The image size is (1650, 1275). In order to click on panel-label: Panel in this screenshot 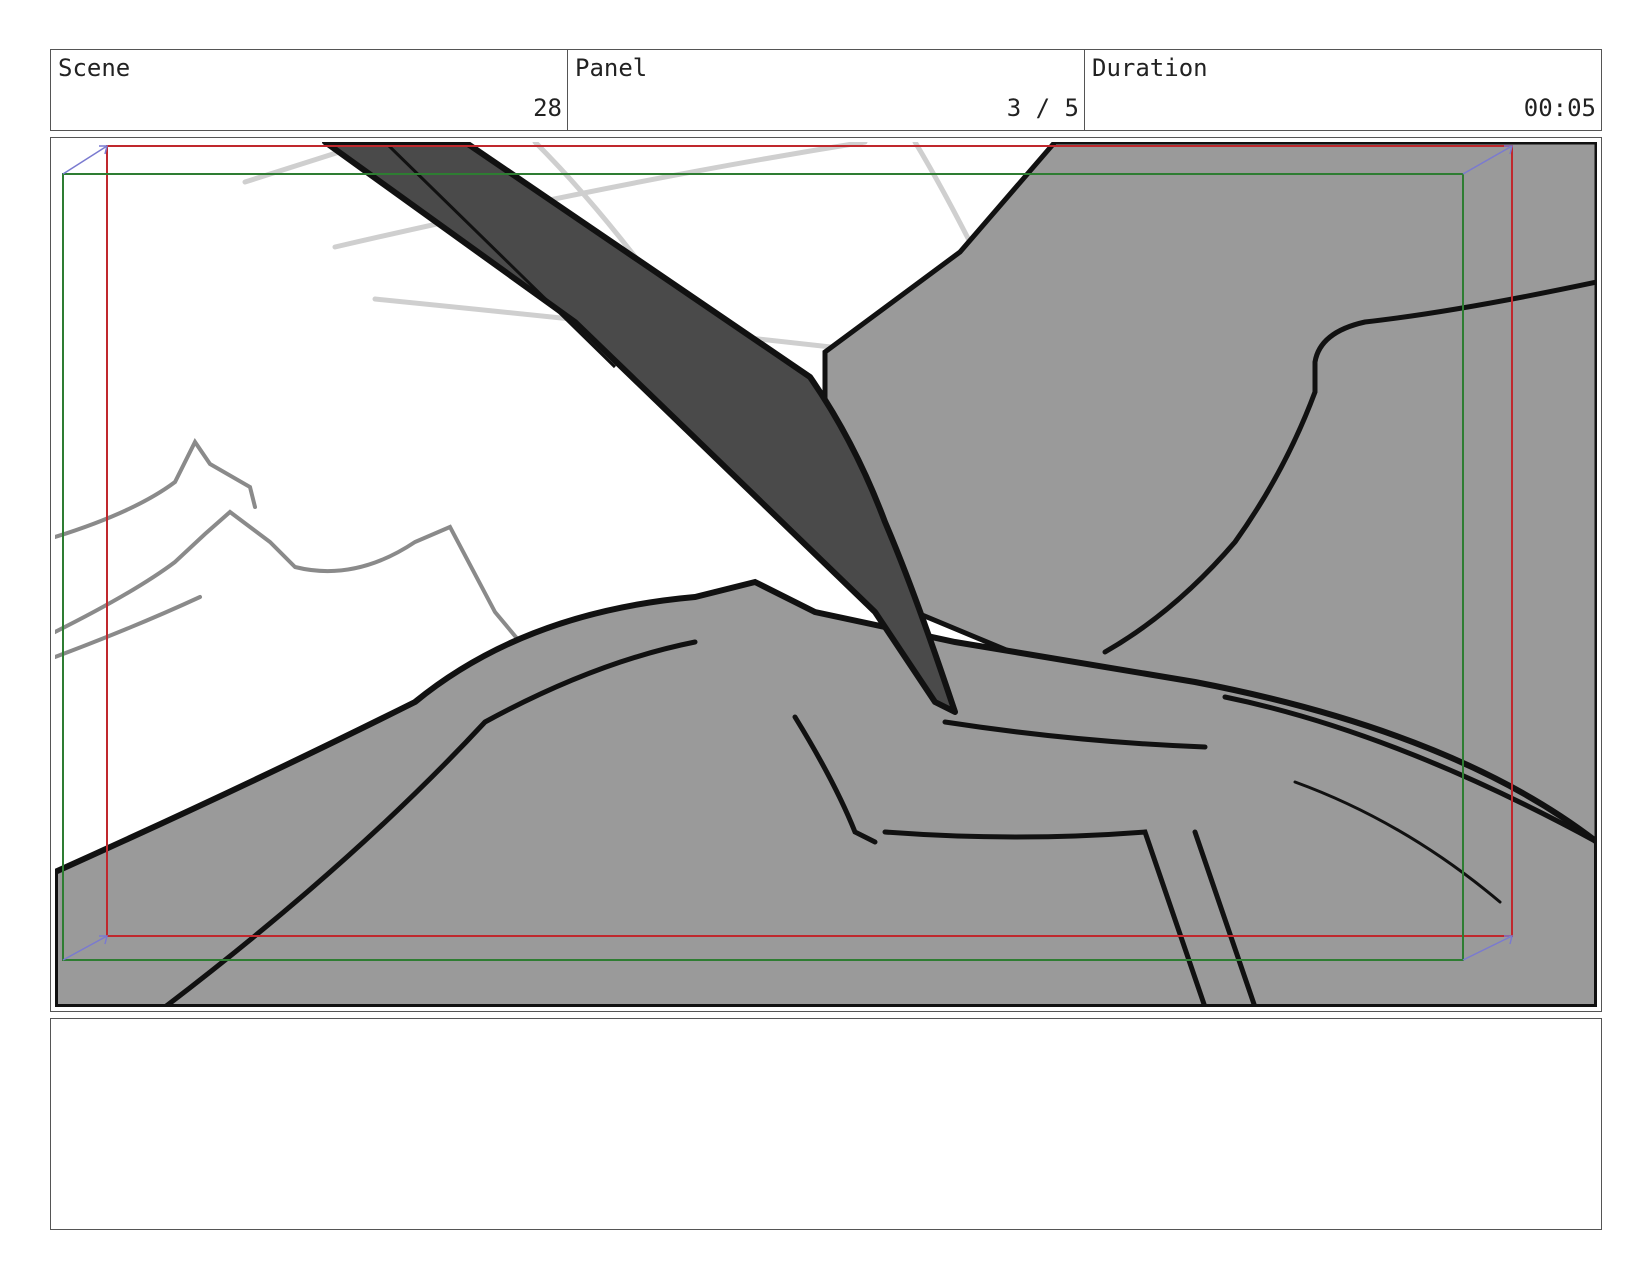, I will do `click(611, 68)`.